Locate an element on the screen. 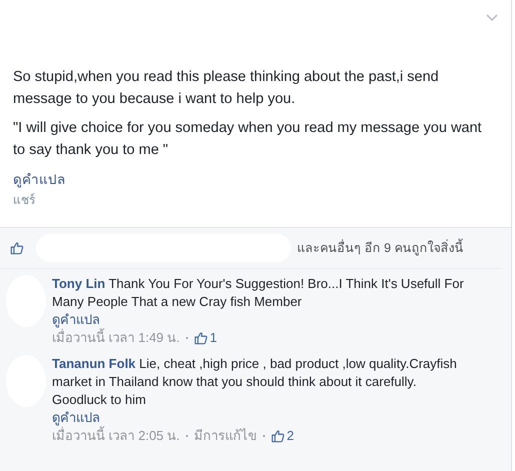 This screenshot has width=515, height=471. comment-text: Tananun Folk Lie, cheat ,high price , bad product ,low quality.Crayfish market in Thailand know that you should think about it carefully. Goodluck to him is located at coordinates (255, 382).